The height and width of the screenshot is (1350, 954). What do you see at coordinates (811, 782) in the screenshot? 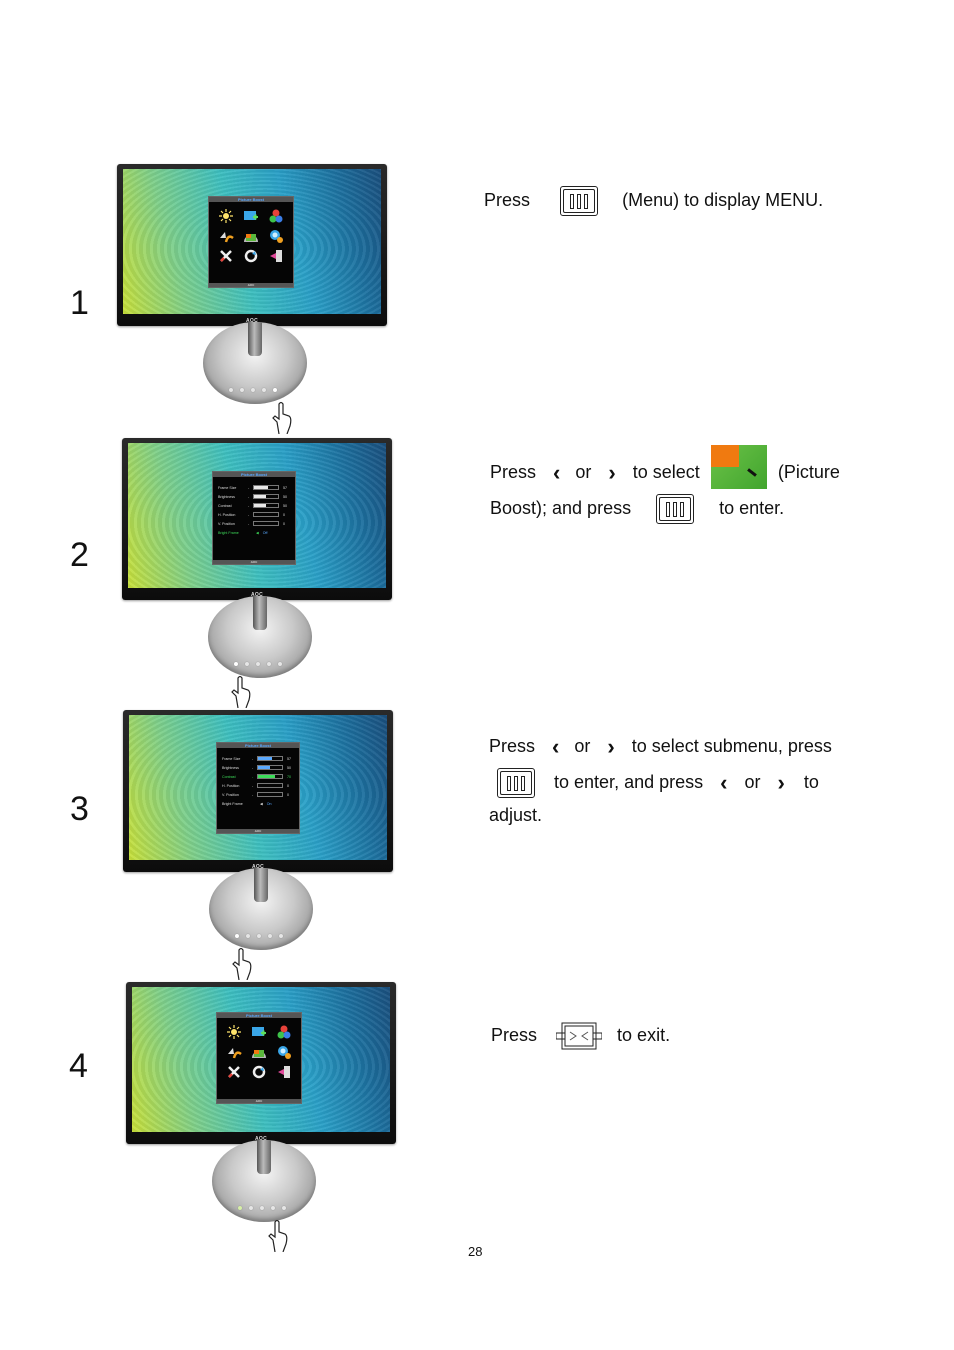
I see `instruction-text: to` at bounding box center [811, 782].